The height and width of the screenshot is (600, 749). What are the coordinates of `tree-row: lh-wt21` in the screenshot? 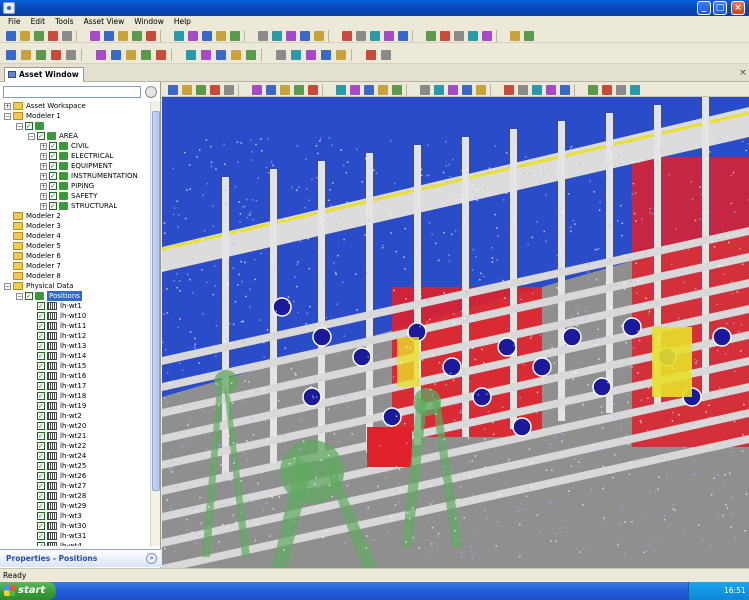 It's located at (43, 436).